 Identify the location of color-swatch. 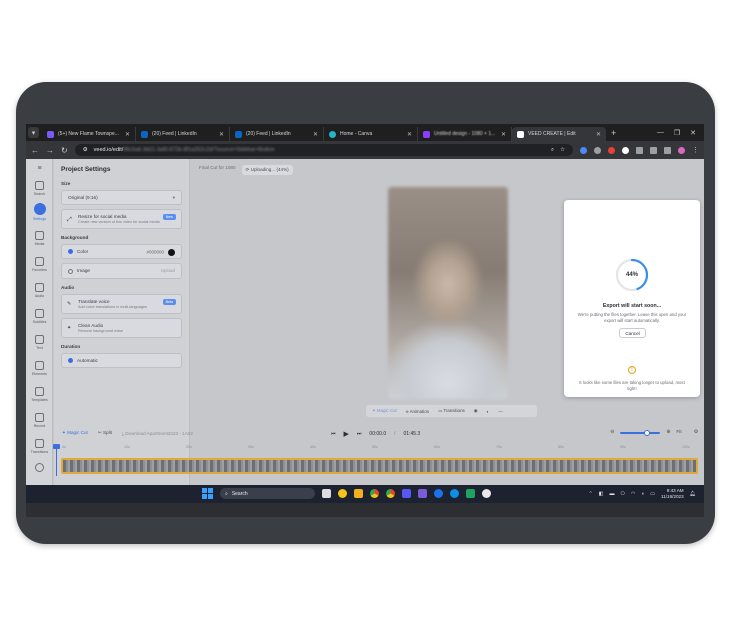
(171, 252).